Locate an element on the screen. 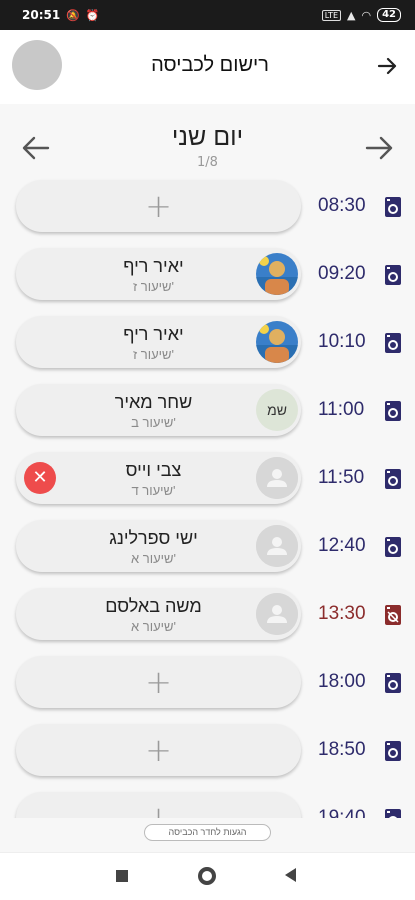 The height and width of the screenshot is (900, 415). status-bar: 20:51 🔕 ⏰ LTE ▲ ◠ 42 is located at coordinates (207, 15).